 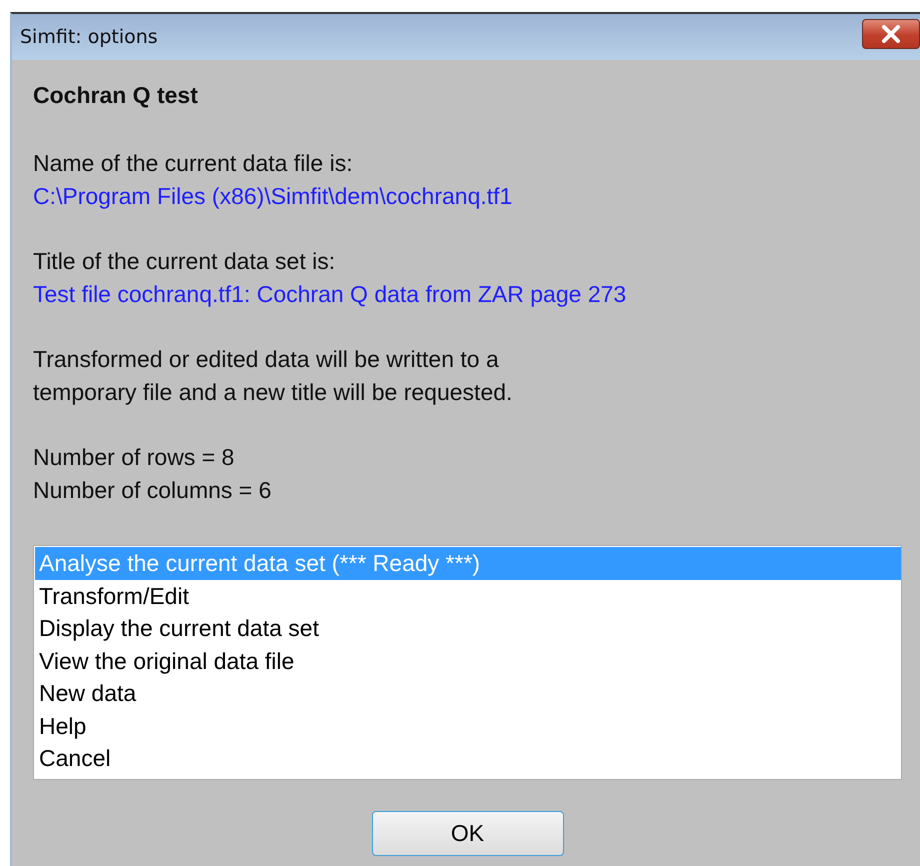 What do you see at coordinates (468, 693) in the screenshot?
I see `list-item: New data` at bounding box center [468, 693].